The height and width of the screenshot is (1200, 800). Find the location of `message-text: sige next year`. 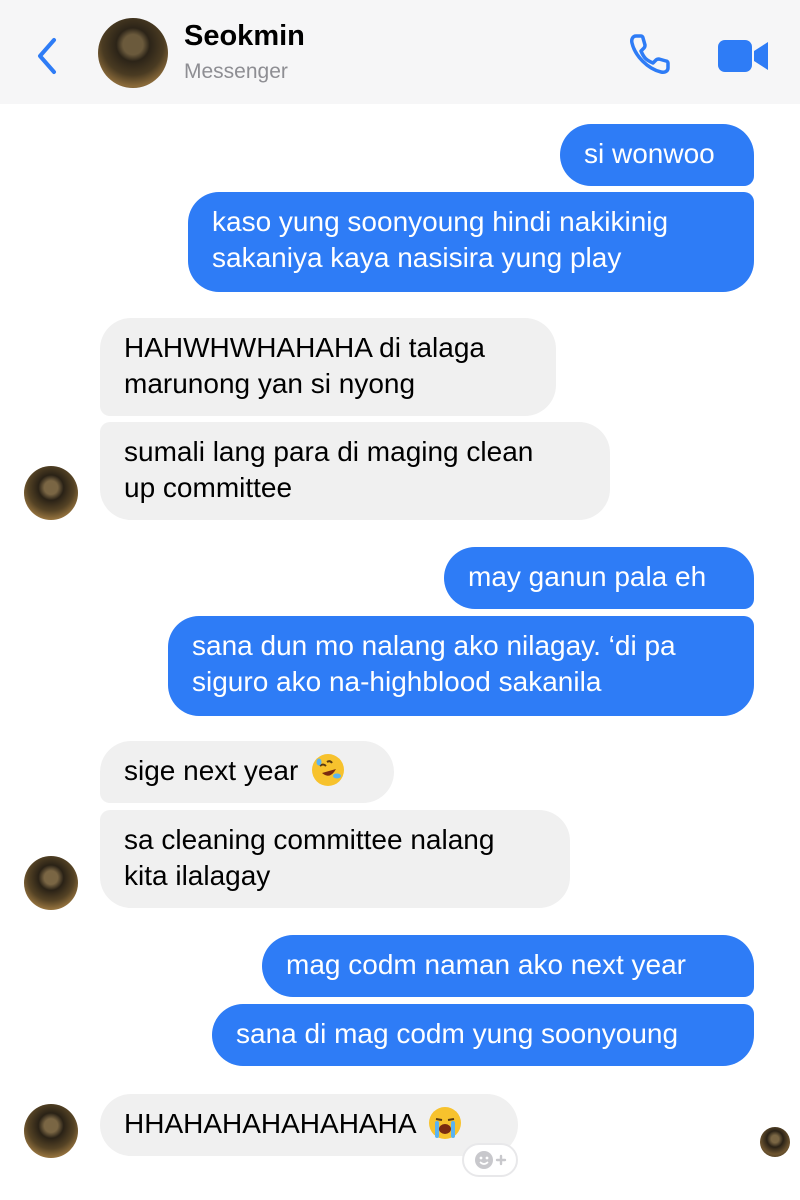

message-text: sige next year is located at coordinates (211, 770).